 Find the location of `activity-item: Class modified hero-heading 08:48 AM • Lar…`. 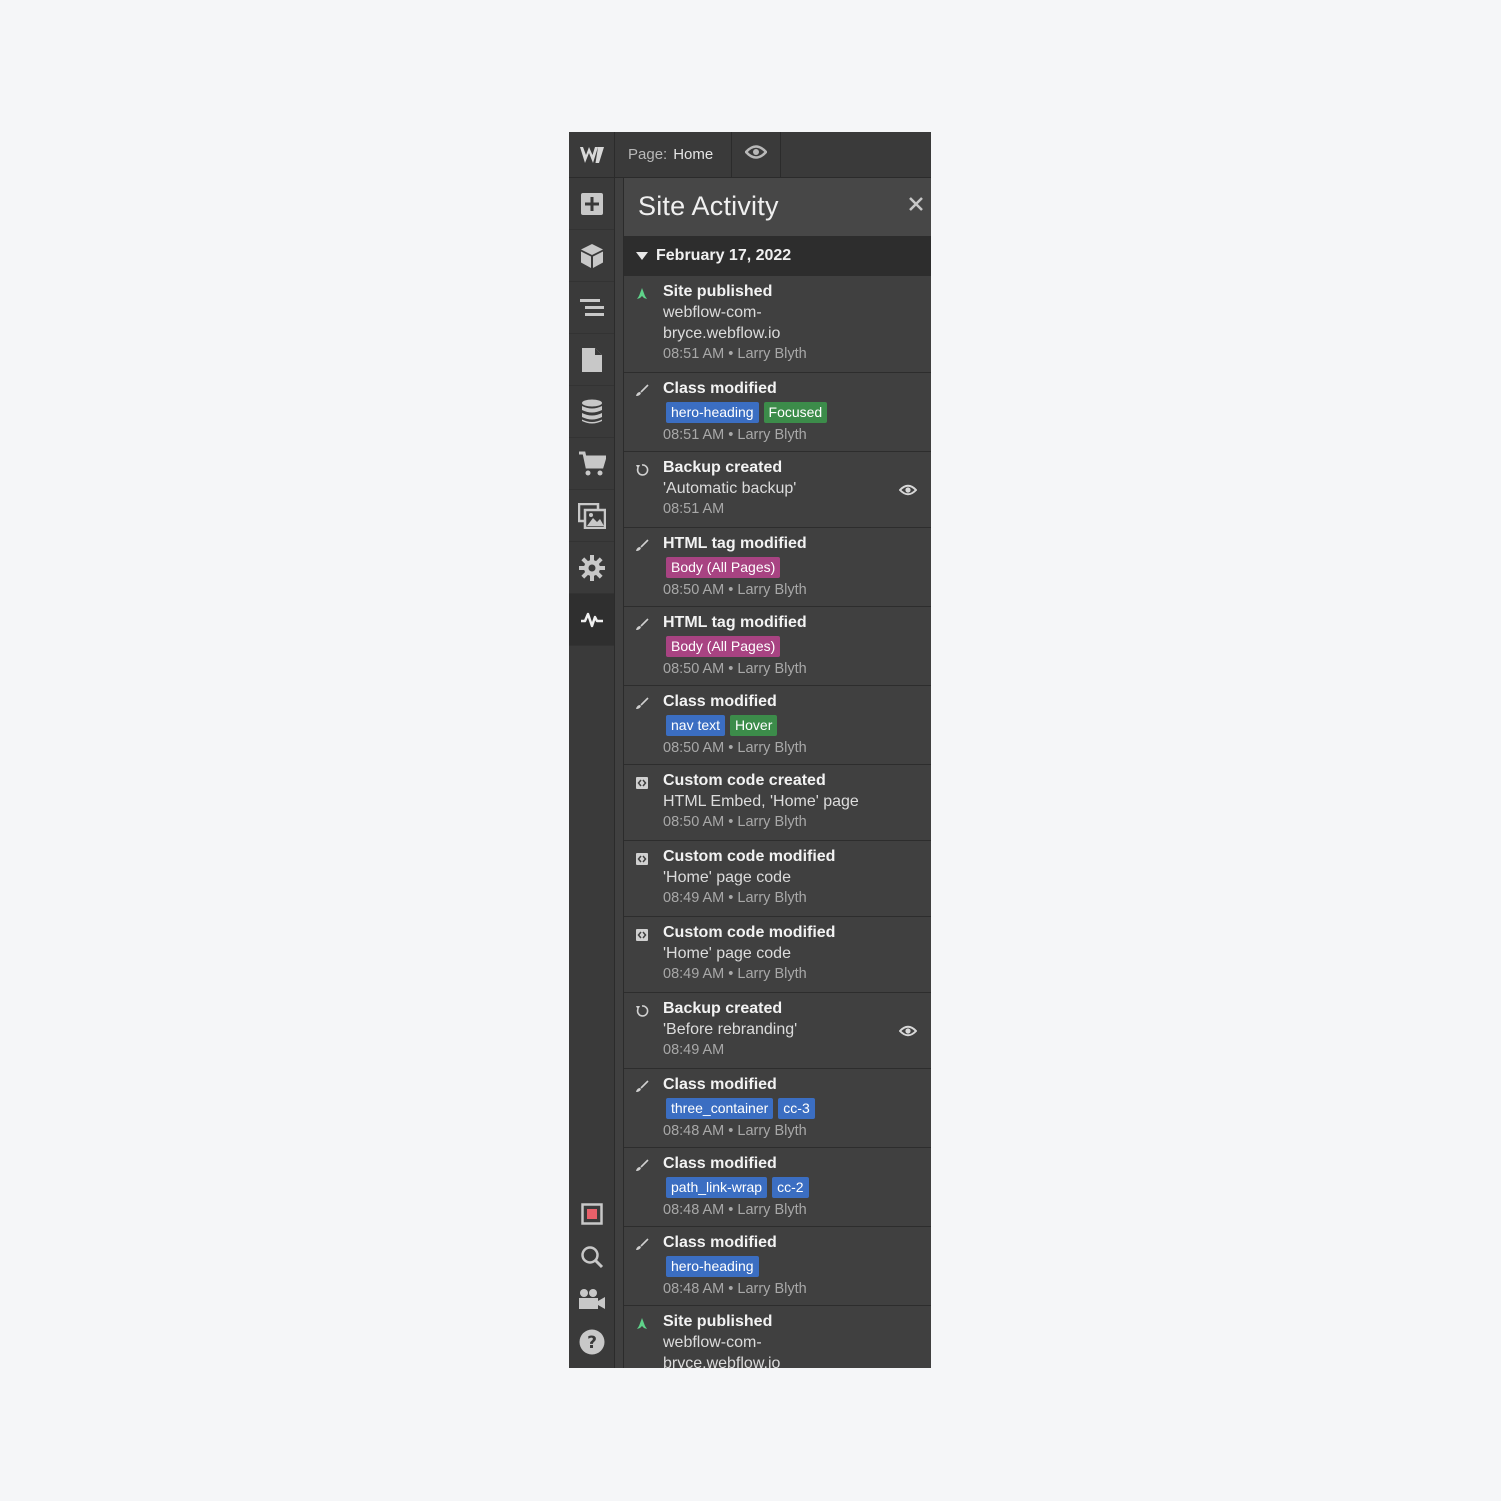

activity-item: Class modified hero-heading 08:48 AM • Lar… is located at coordinates (777, 1266).